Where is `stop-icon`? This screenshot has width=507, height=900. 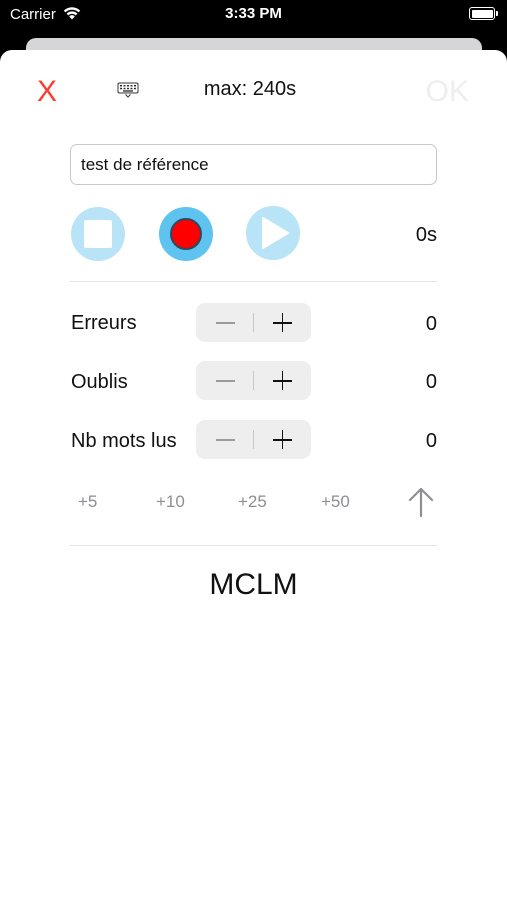 stop-icon is located at coordinates (98, 234).